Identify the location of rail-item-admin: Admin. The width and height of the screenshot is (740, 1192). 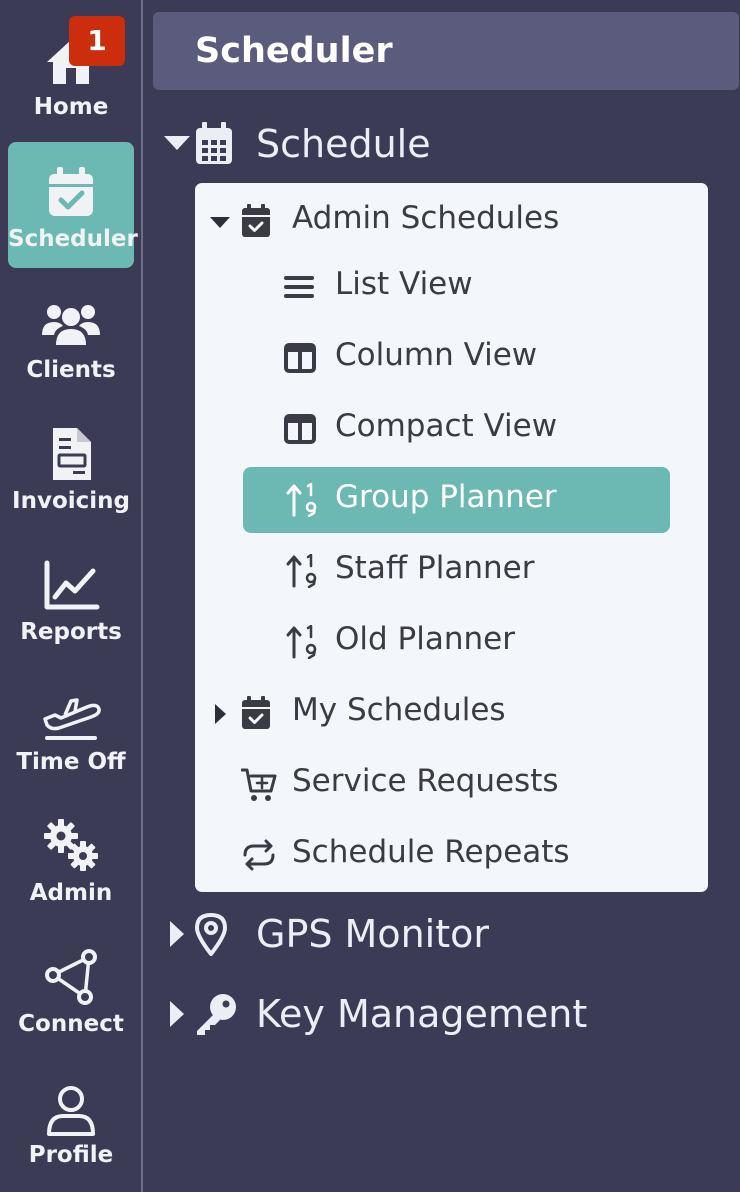
(71, 859).